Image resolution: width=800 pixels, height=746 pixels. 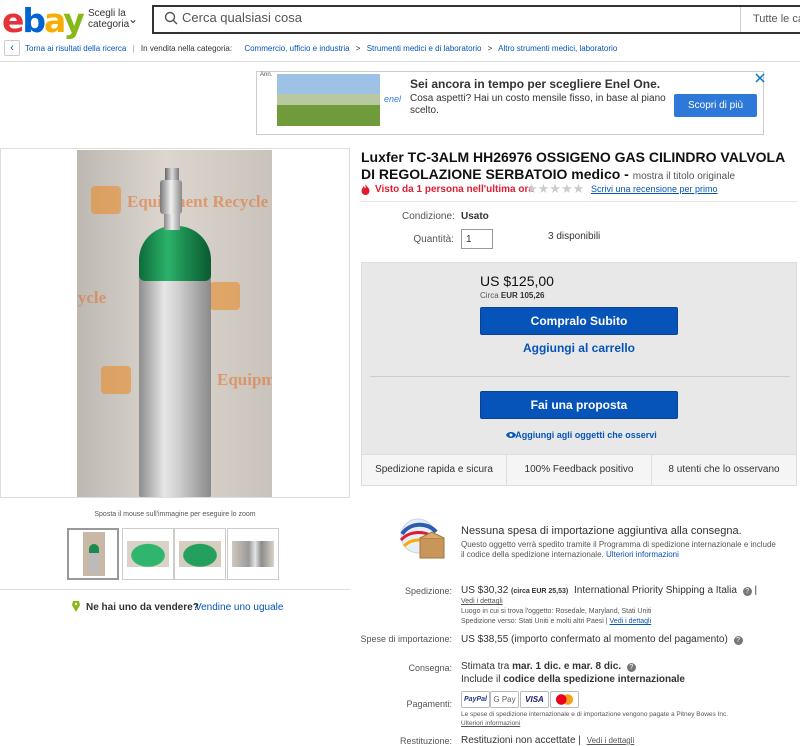 I want to click on back-to-results-link: Torna ai risultati della ricerca, so click(x=75, y=48).